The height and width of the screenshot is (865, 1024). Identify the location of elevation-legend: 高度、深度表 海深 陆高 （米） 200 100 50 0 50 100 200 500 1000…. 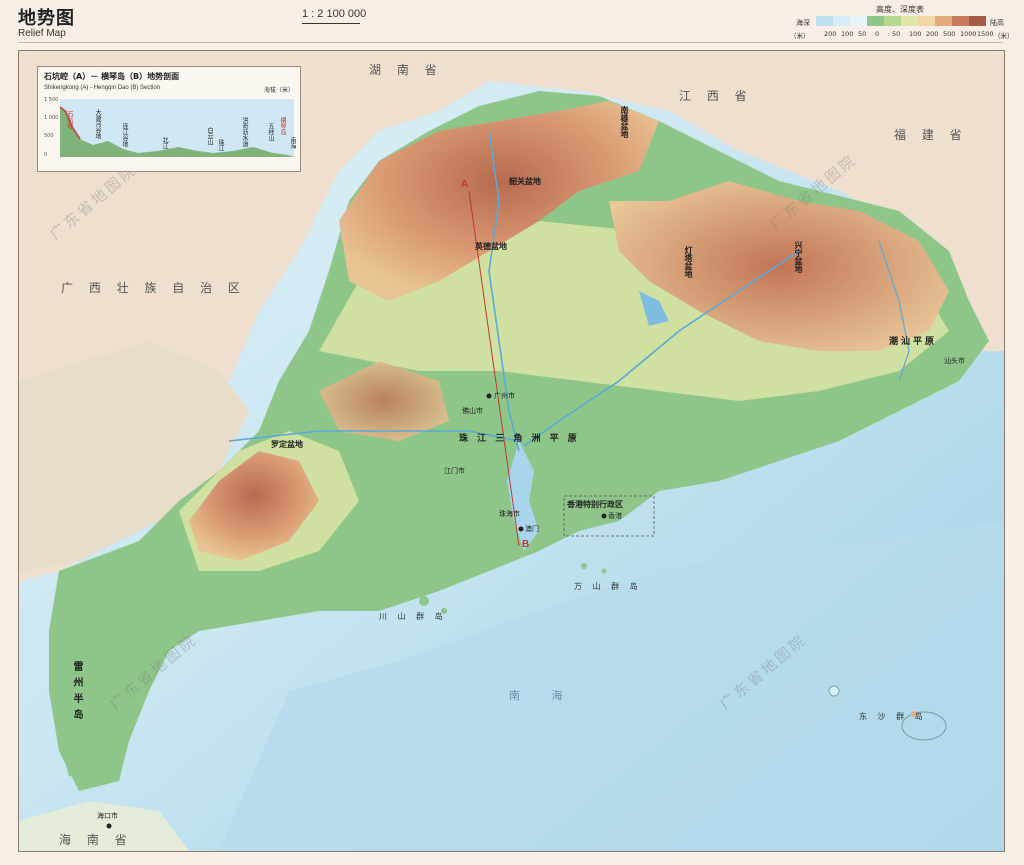
(897, 23).